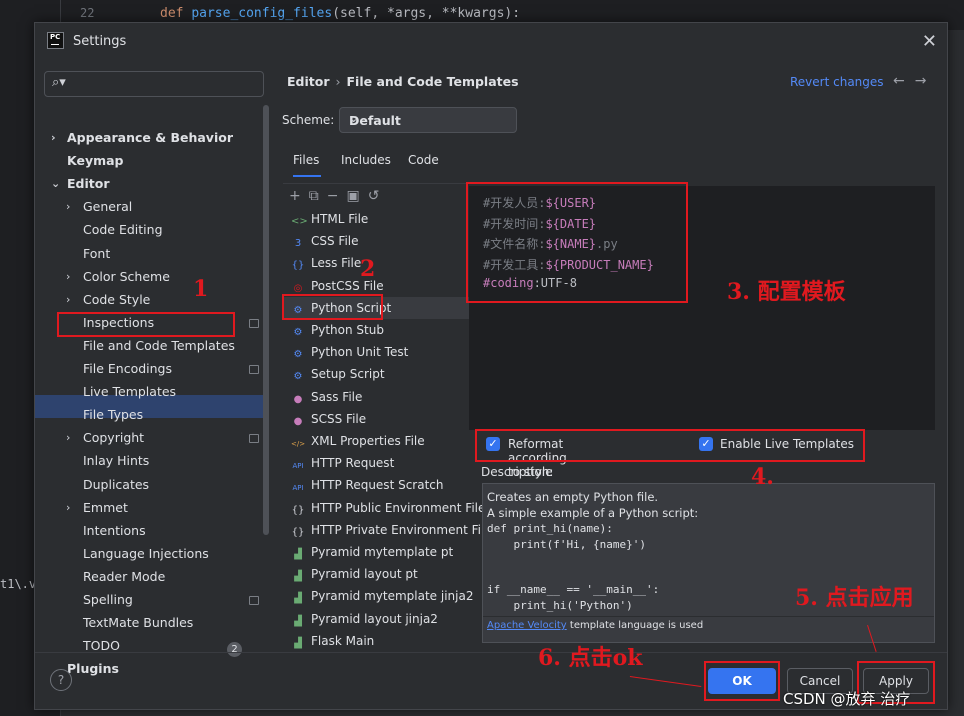 This screenshot has width=964, height=716. Describe the element at coordinates (172, 13) in the screenshot. I see `code-keyword: def` at that location.